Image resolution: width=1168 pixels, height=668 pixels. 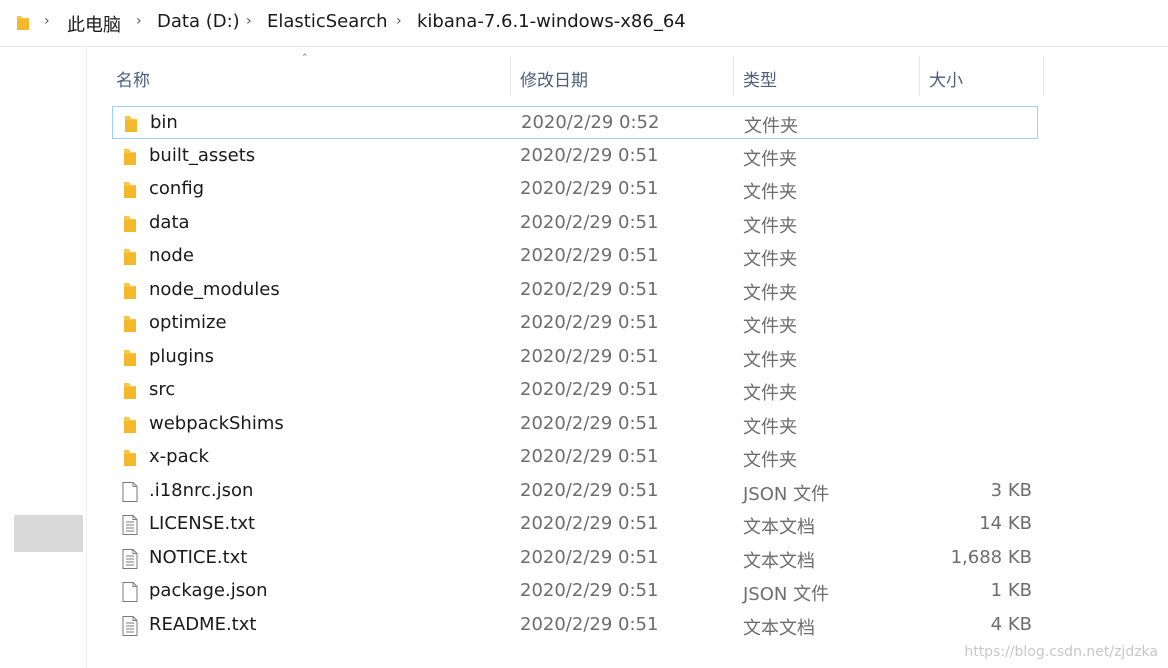 I want to click on column-header-type: 类型, so click(x=826, y=76).